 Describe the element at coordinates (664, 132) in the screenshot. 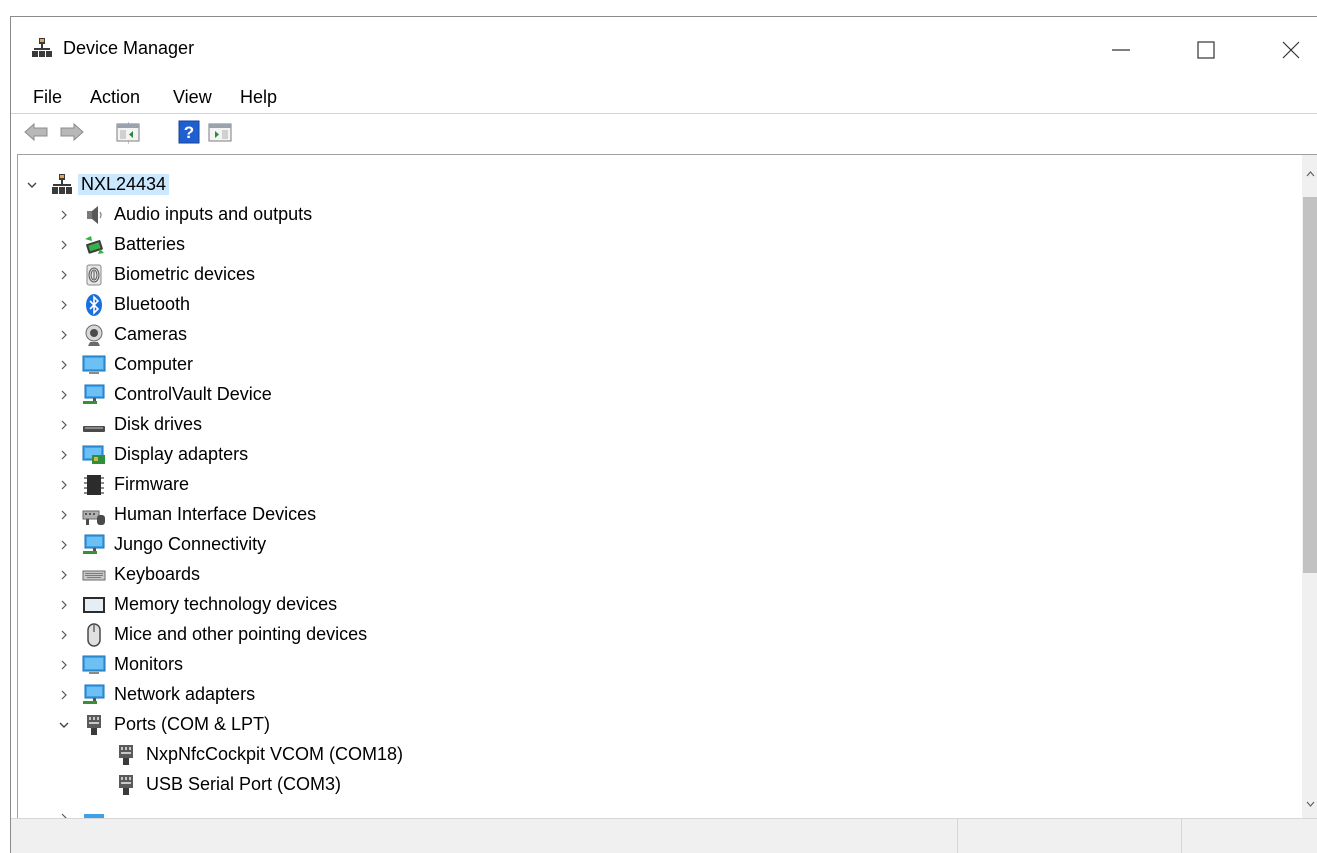

I see `toolbar: ?` at that location.